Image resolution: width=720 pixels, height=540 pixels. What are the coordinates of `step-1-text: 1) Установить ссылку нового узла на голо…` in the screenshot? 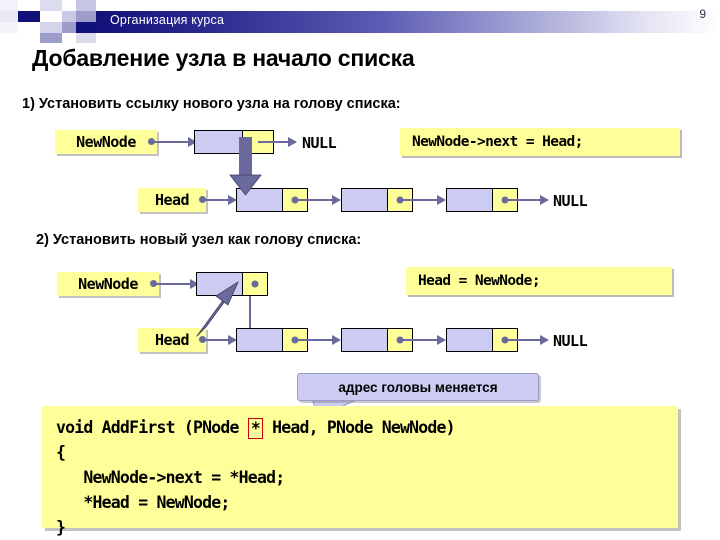 It's located at (211, 104).